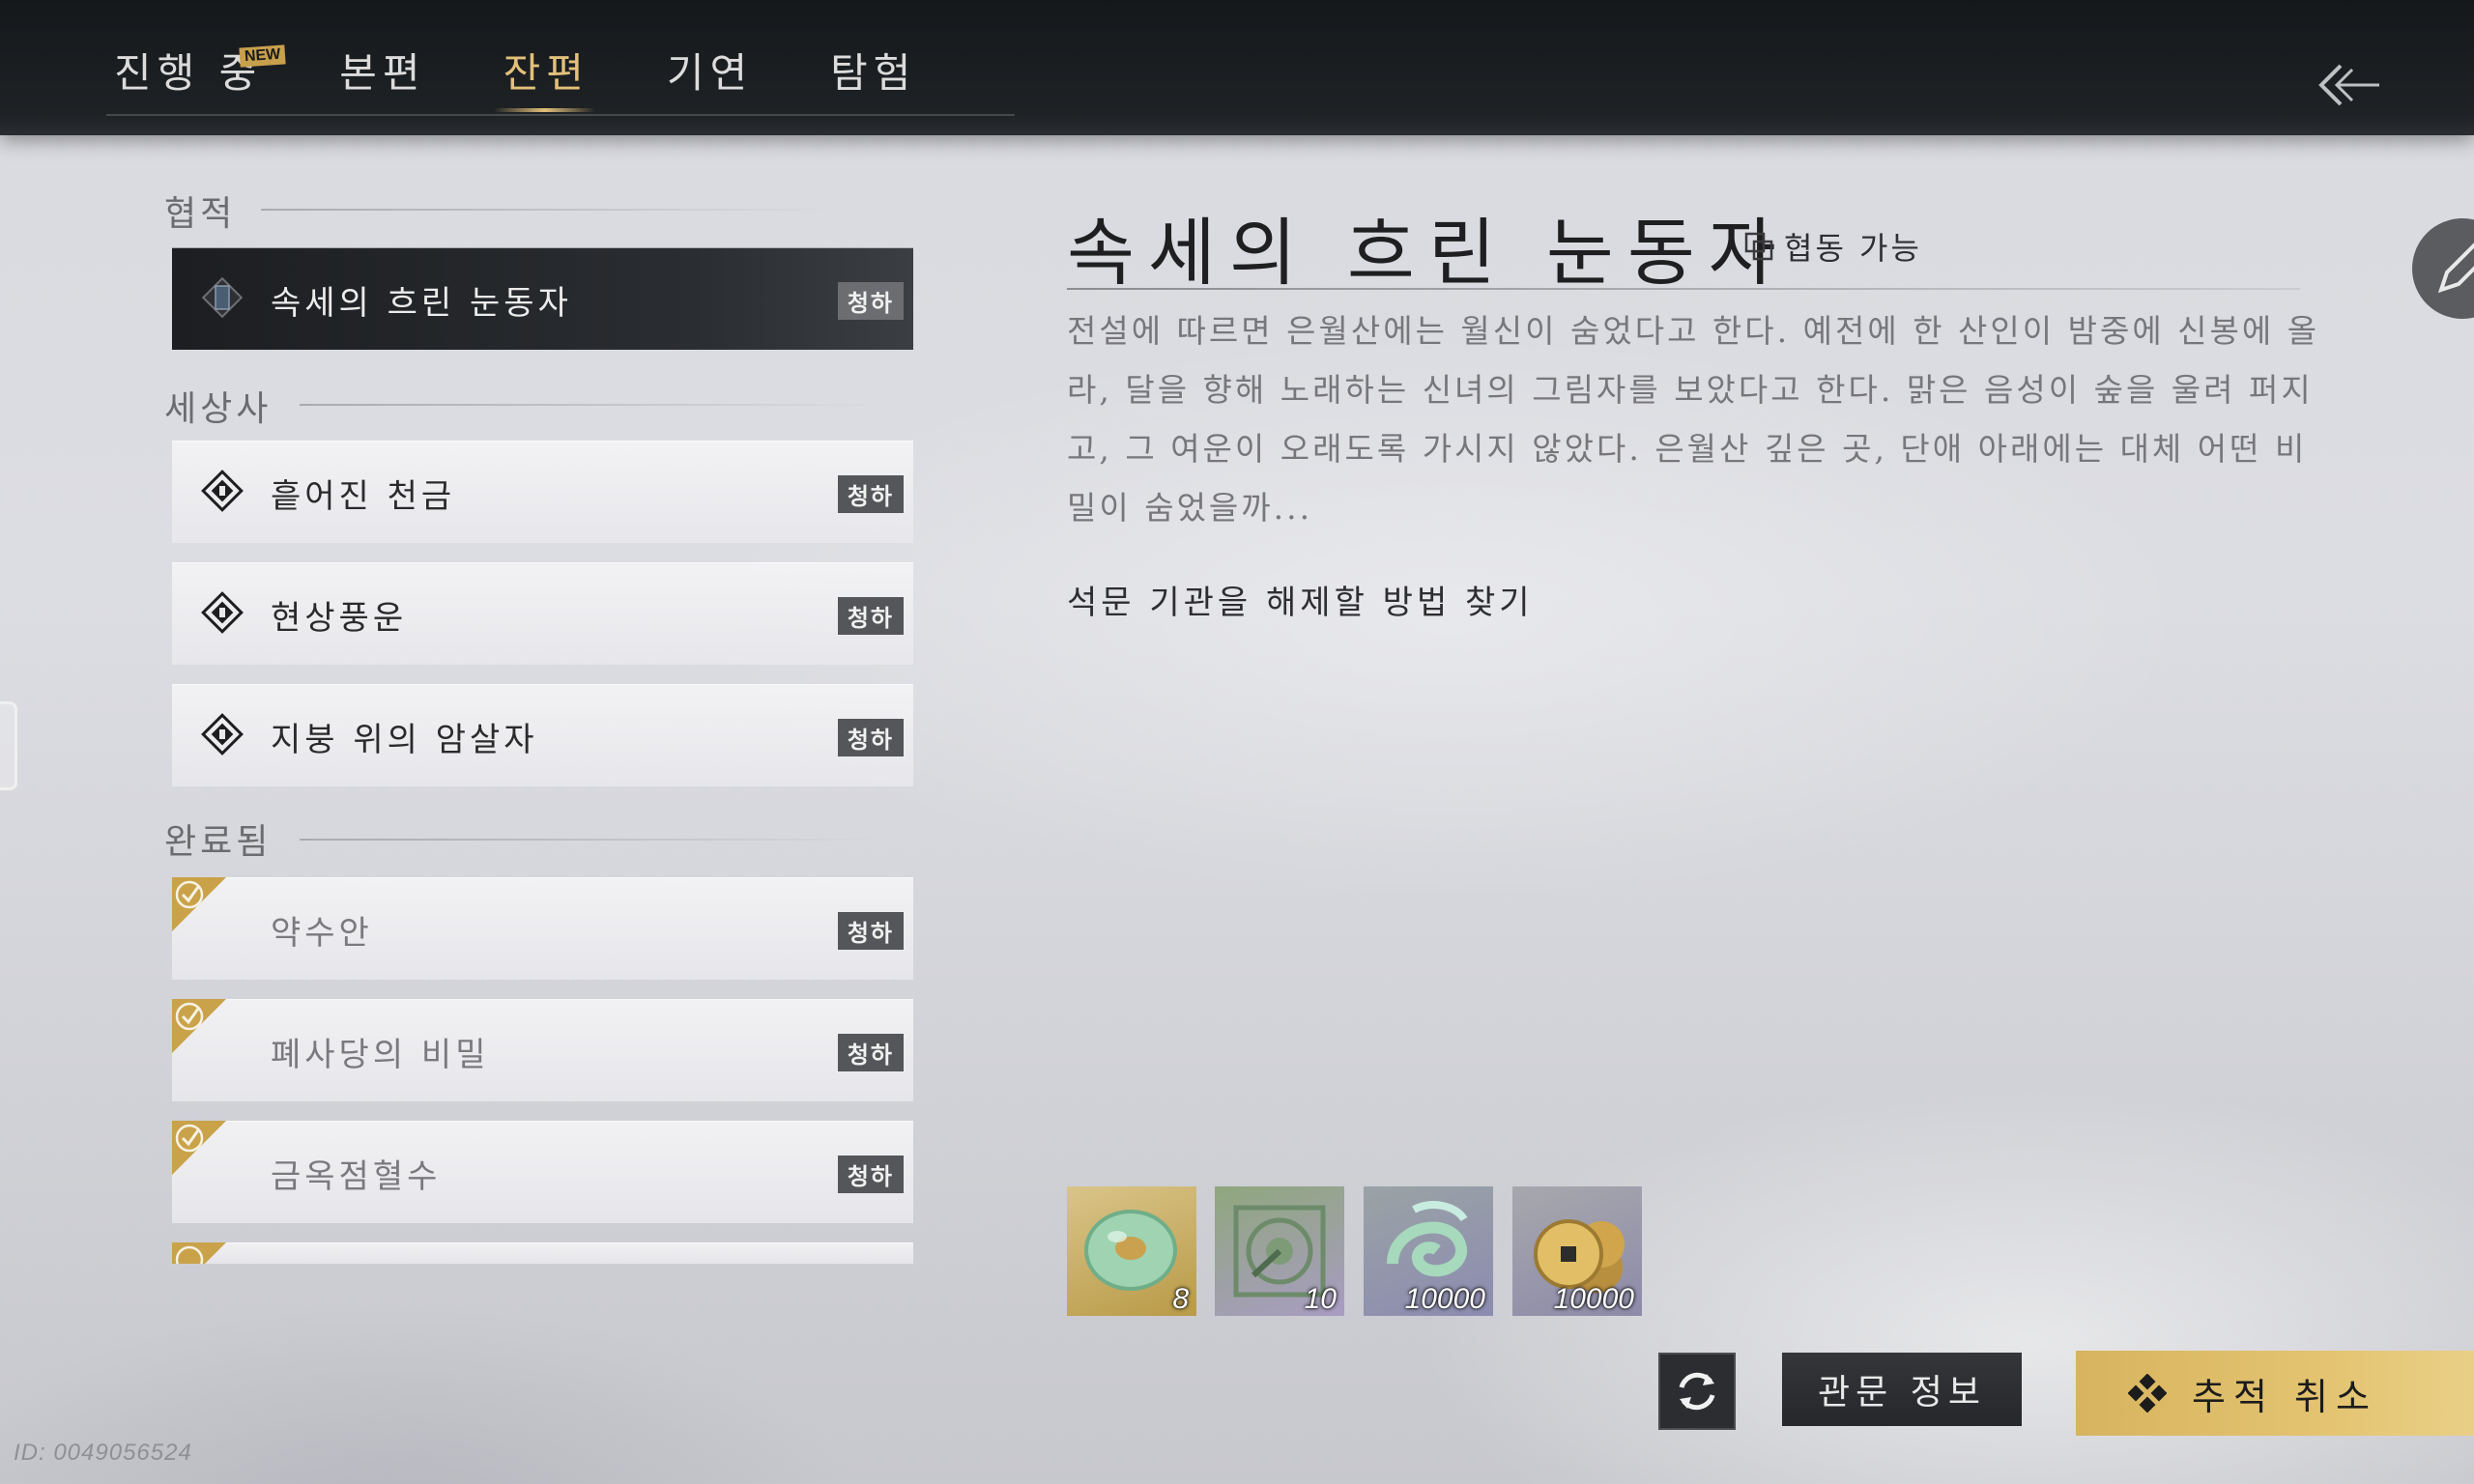  I want to click on tab-divider, so click(560, 115).